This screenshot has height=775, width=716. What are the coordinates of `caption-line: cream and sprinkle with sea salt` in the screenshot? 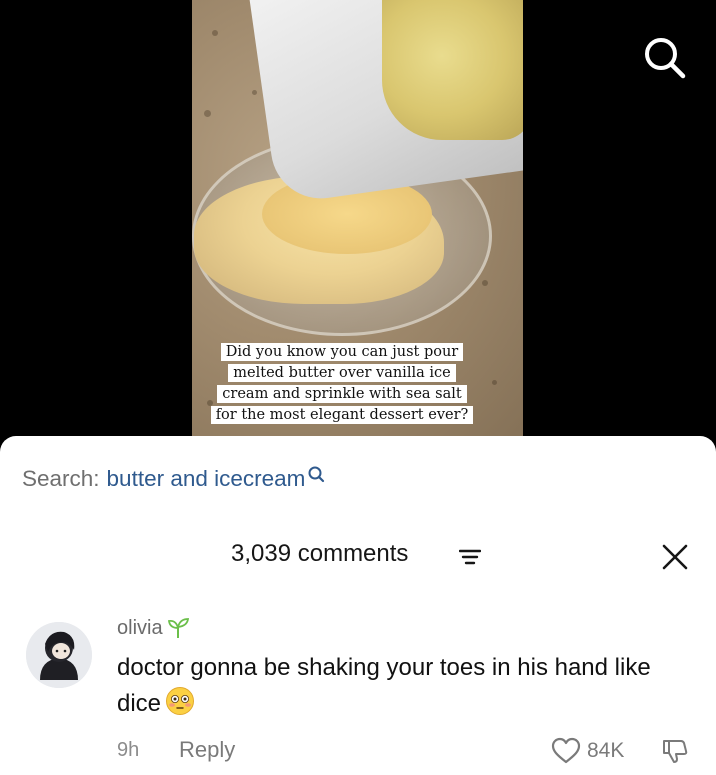 It's located at (342, 394).